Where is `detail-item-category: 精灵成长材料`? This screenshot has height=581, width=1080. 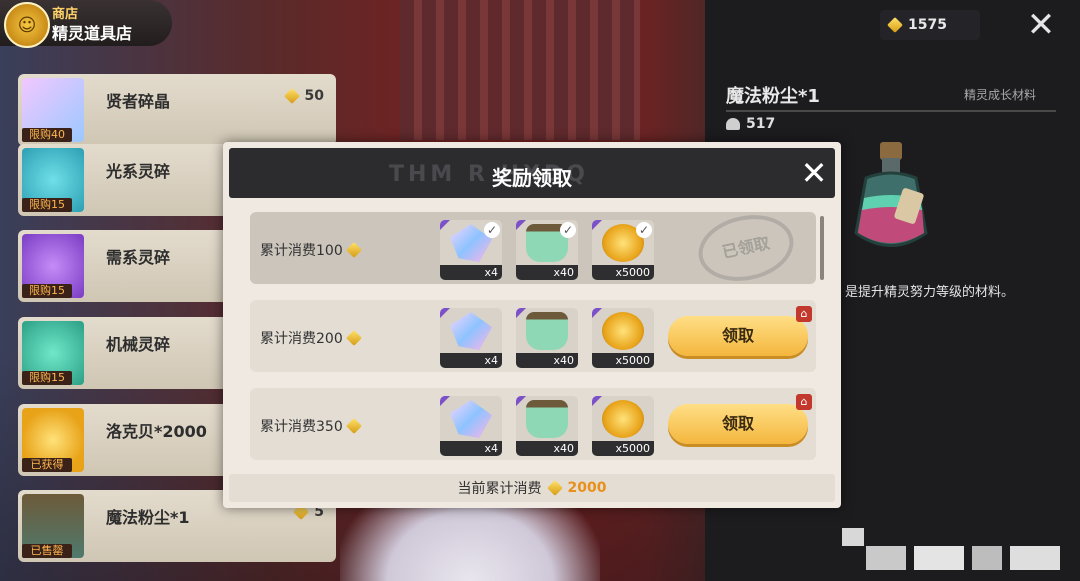
detail-item-category: 精灵成长材料 is located at coordinates (1000, 95).